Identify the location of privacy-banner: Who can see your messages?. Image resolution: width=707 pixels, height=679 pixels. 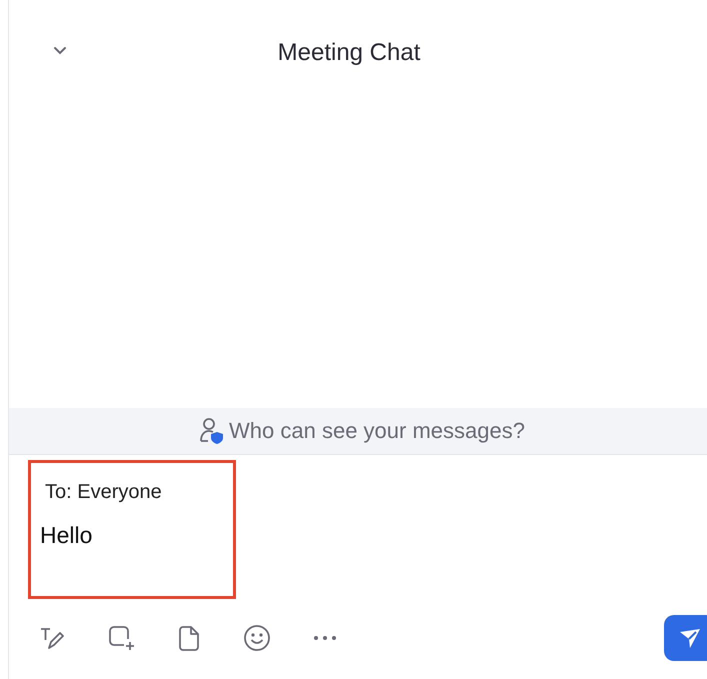
(358, 431).